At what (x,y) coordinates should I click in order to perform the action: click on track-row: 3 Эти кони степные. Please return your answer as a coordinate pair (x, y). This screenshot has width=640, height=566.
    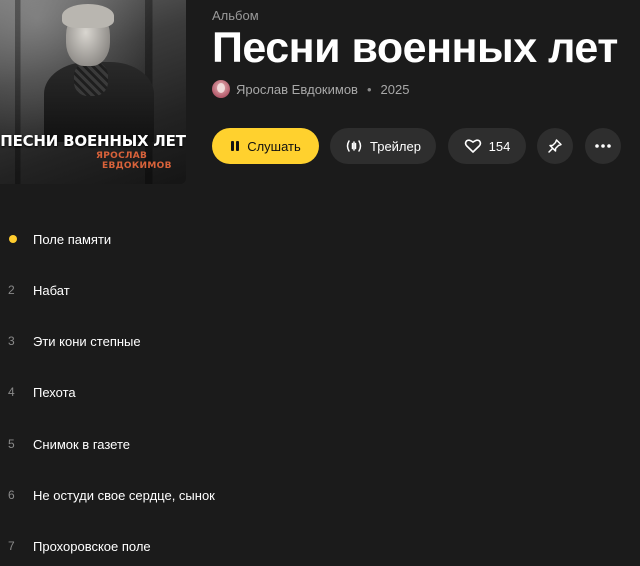
    Looking at the image, I should click on (320, 341).